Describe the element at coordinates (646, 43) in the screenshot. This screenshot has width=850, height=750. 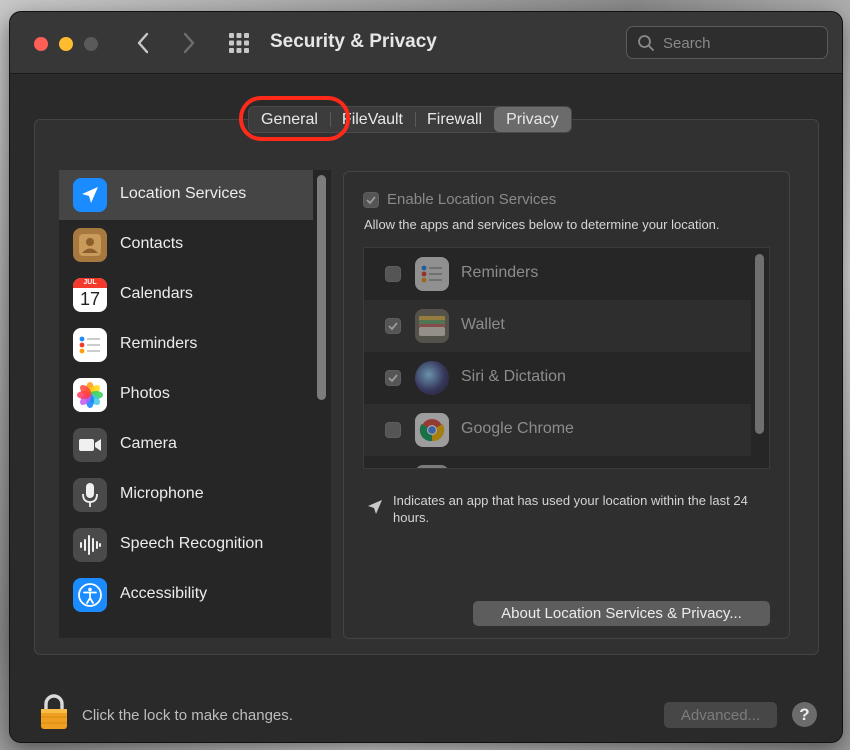
I see `search-icon` at that location.